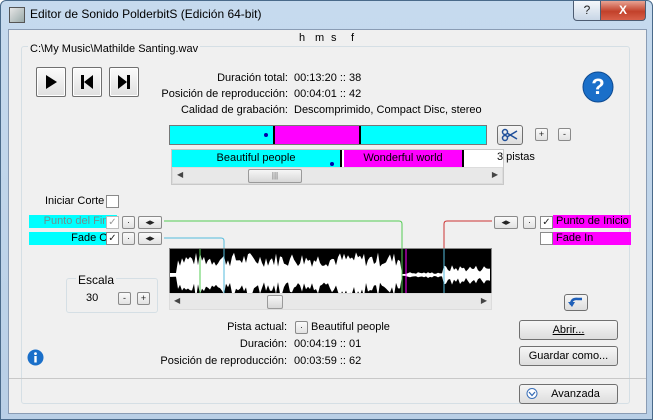 This screenshot has height=420, width=653. What do you see at coordinates (575, 394) in the screenshot?
I see `advanced-button-label: Avanzada` at bounding box center [575, 394].